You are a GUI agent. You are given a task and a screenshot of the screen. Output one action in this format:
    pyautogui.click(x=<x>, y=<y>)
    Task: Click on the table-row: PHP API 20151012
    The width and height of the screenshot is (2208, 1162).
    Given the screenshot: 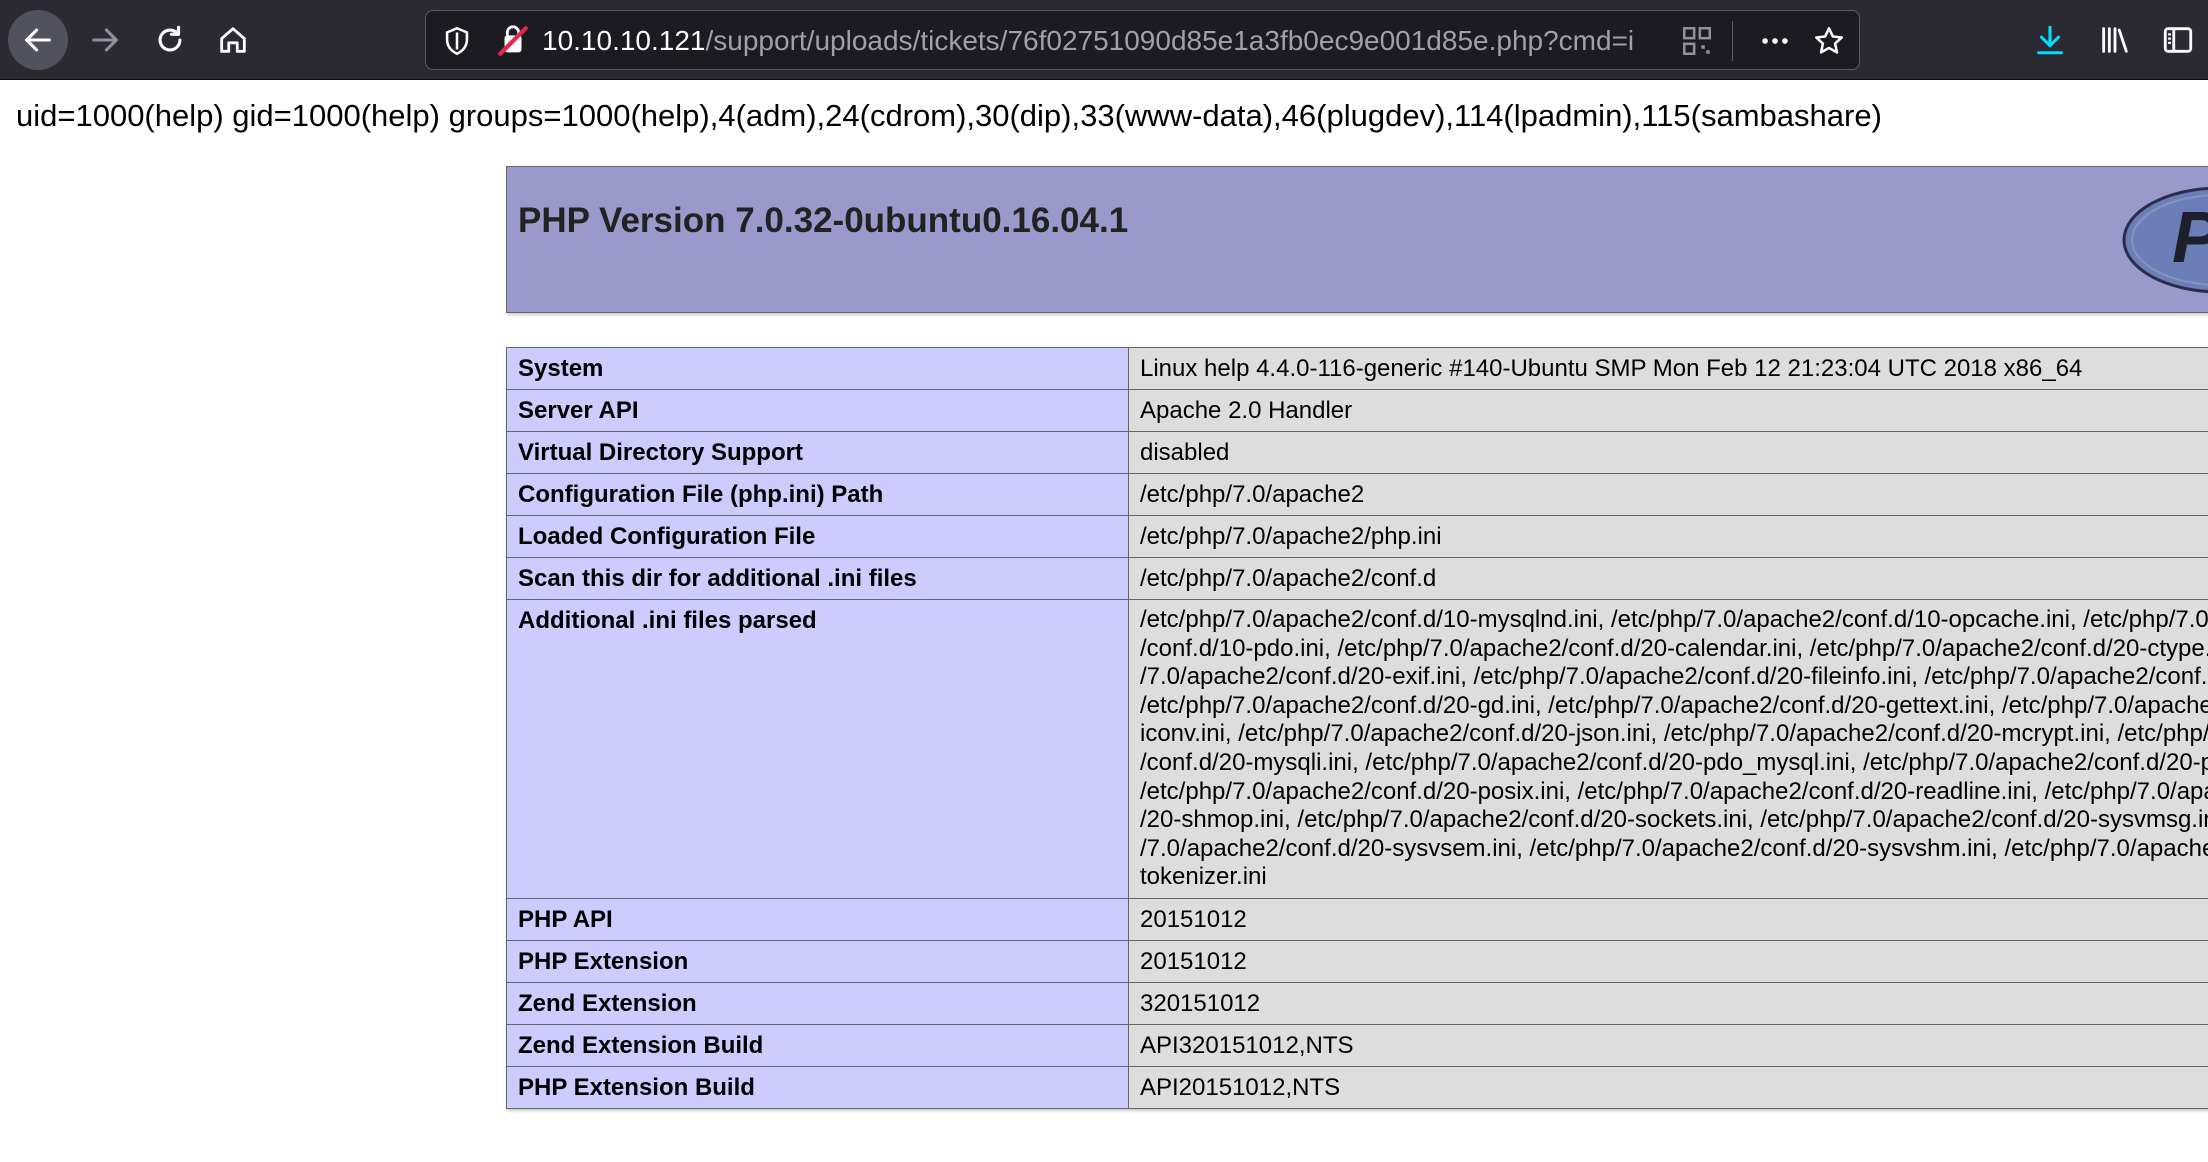 What is the action you would take?
    pyautogui.click(x=1357, y=919)
    